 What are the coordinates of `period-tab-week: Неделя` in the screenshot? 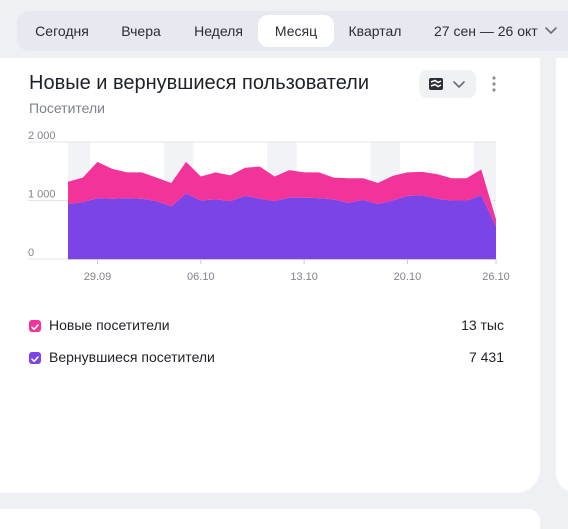 It's located at (218, 31).